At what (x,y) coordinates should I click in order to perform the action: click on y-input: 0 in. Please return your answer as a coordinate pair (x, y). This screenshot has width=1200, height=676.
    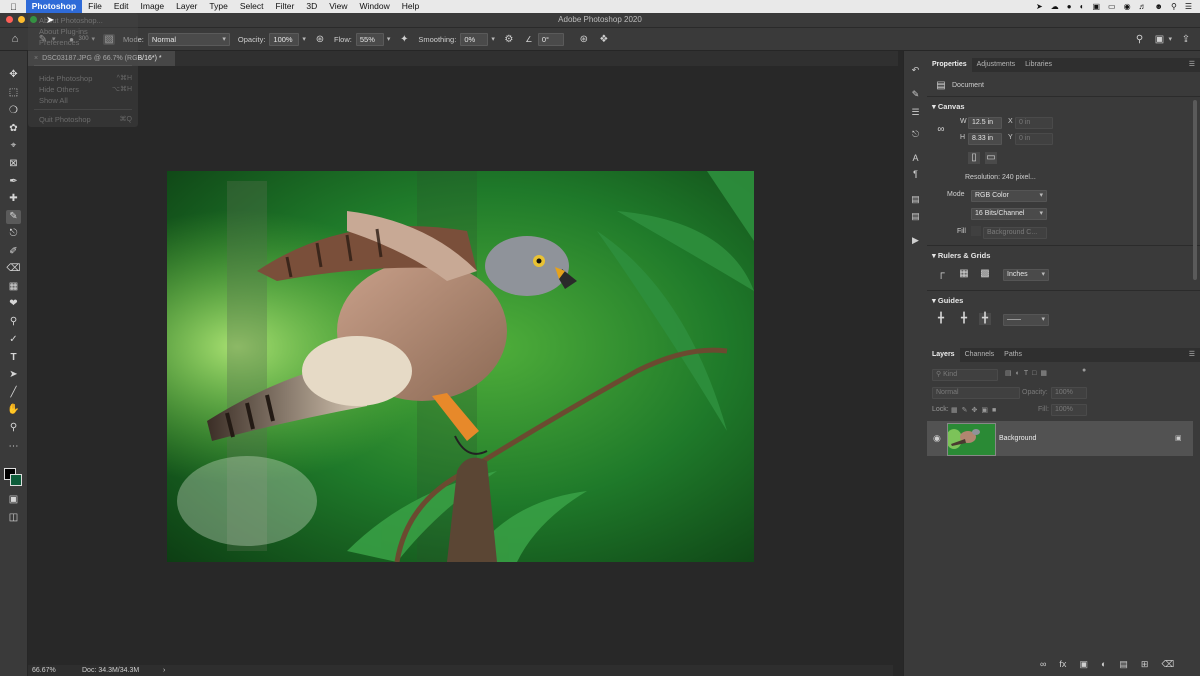
    Looking at the image, I should click on (1034, 139).